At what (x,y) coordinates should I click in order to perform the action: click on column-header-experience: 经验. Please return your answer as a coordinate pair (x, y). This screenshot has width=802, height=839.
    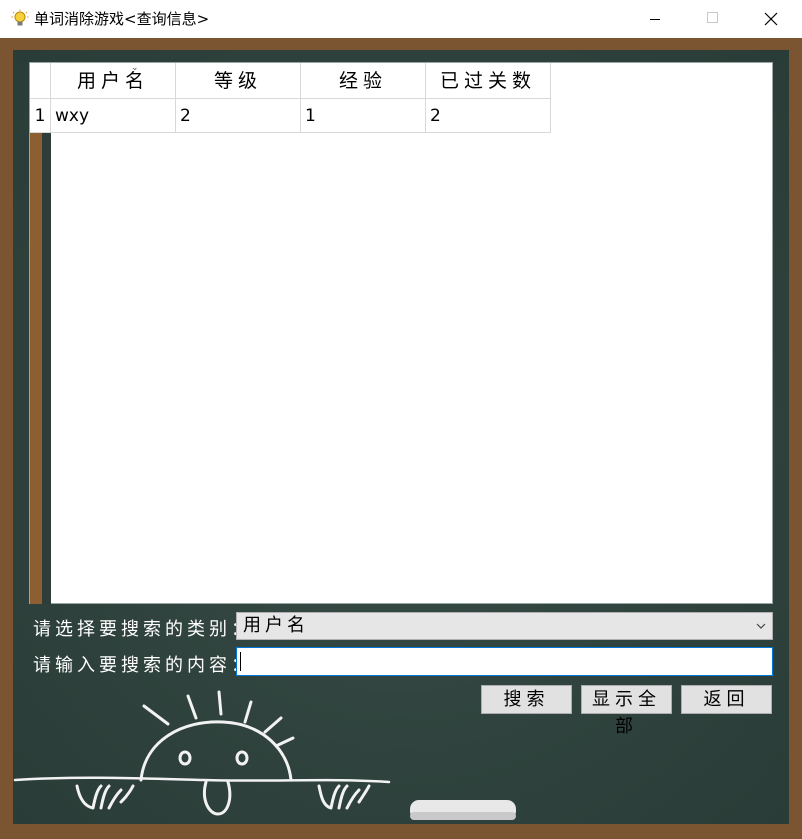
    Looking at the image, I should click on (363, 81).